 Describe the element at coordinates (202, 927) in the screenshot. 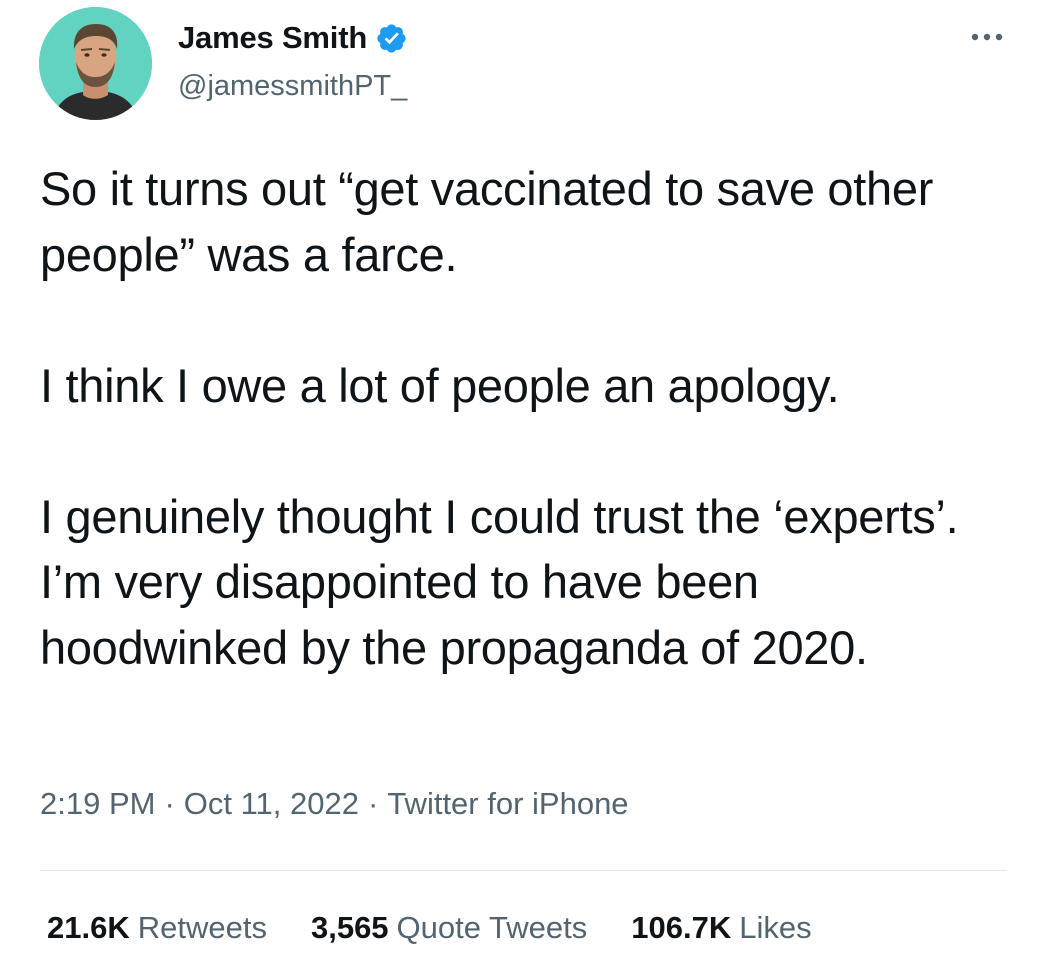

I see `retweets-label: Retweets` at that location.